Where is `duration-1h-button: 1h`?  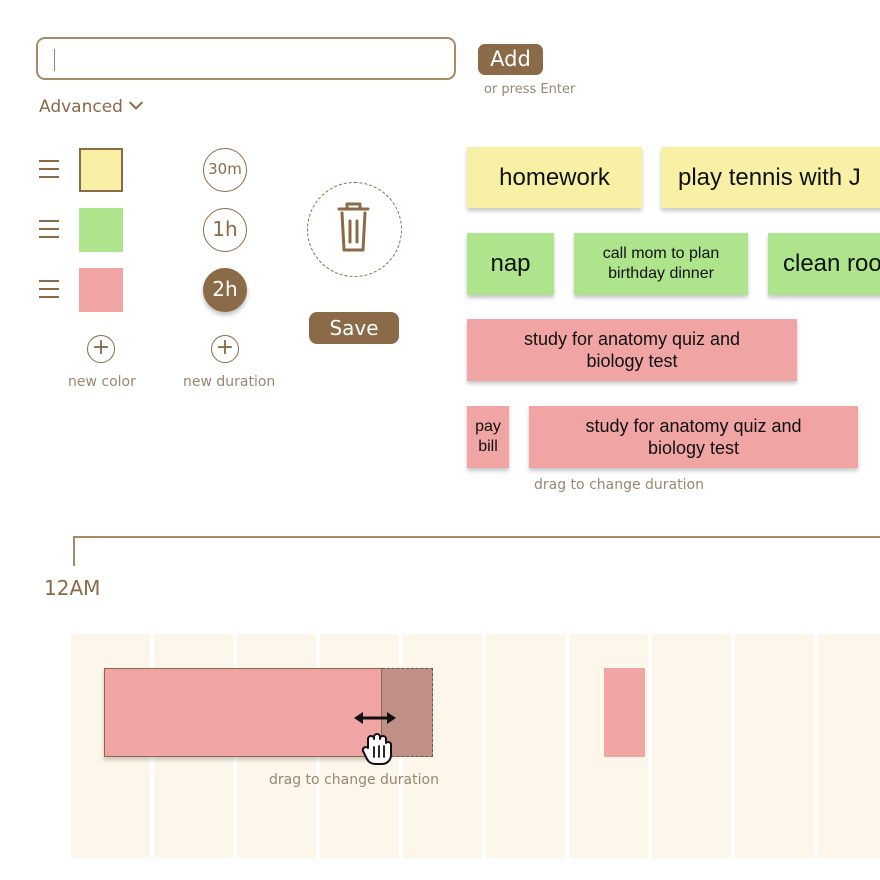
duration-1h-button: 1h is located at coordinates (225, 230).